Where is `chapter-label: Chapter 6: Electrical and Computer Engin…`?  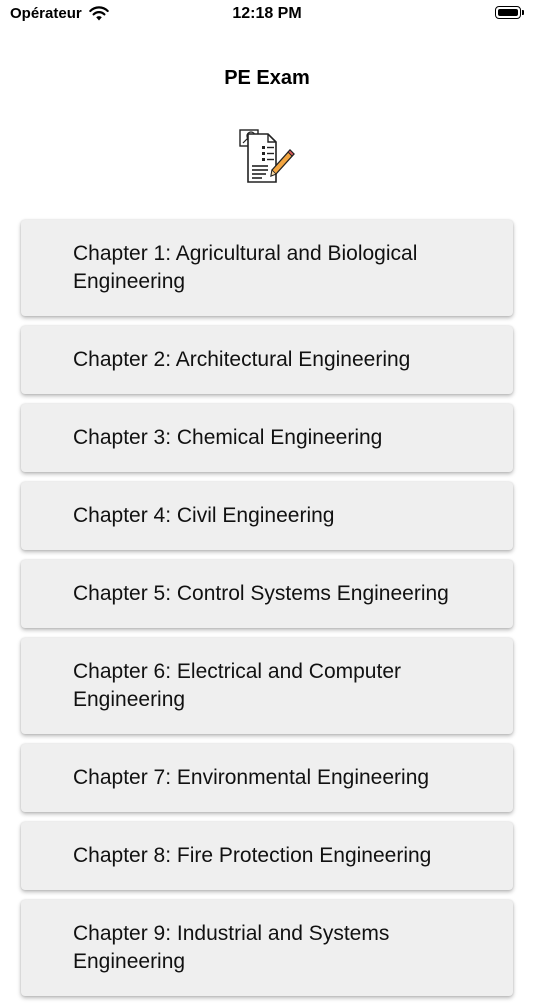 chapter-label: Chapter 6: Electrical and Computer Engin… is located at coordinates (237, 685).